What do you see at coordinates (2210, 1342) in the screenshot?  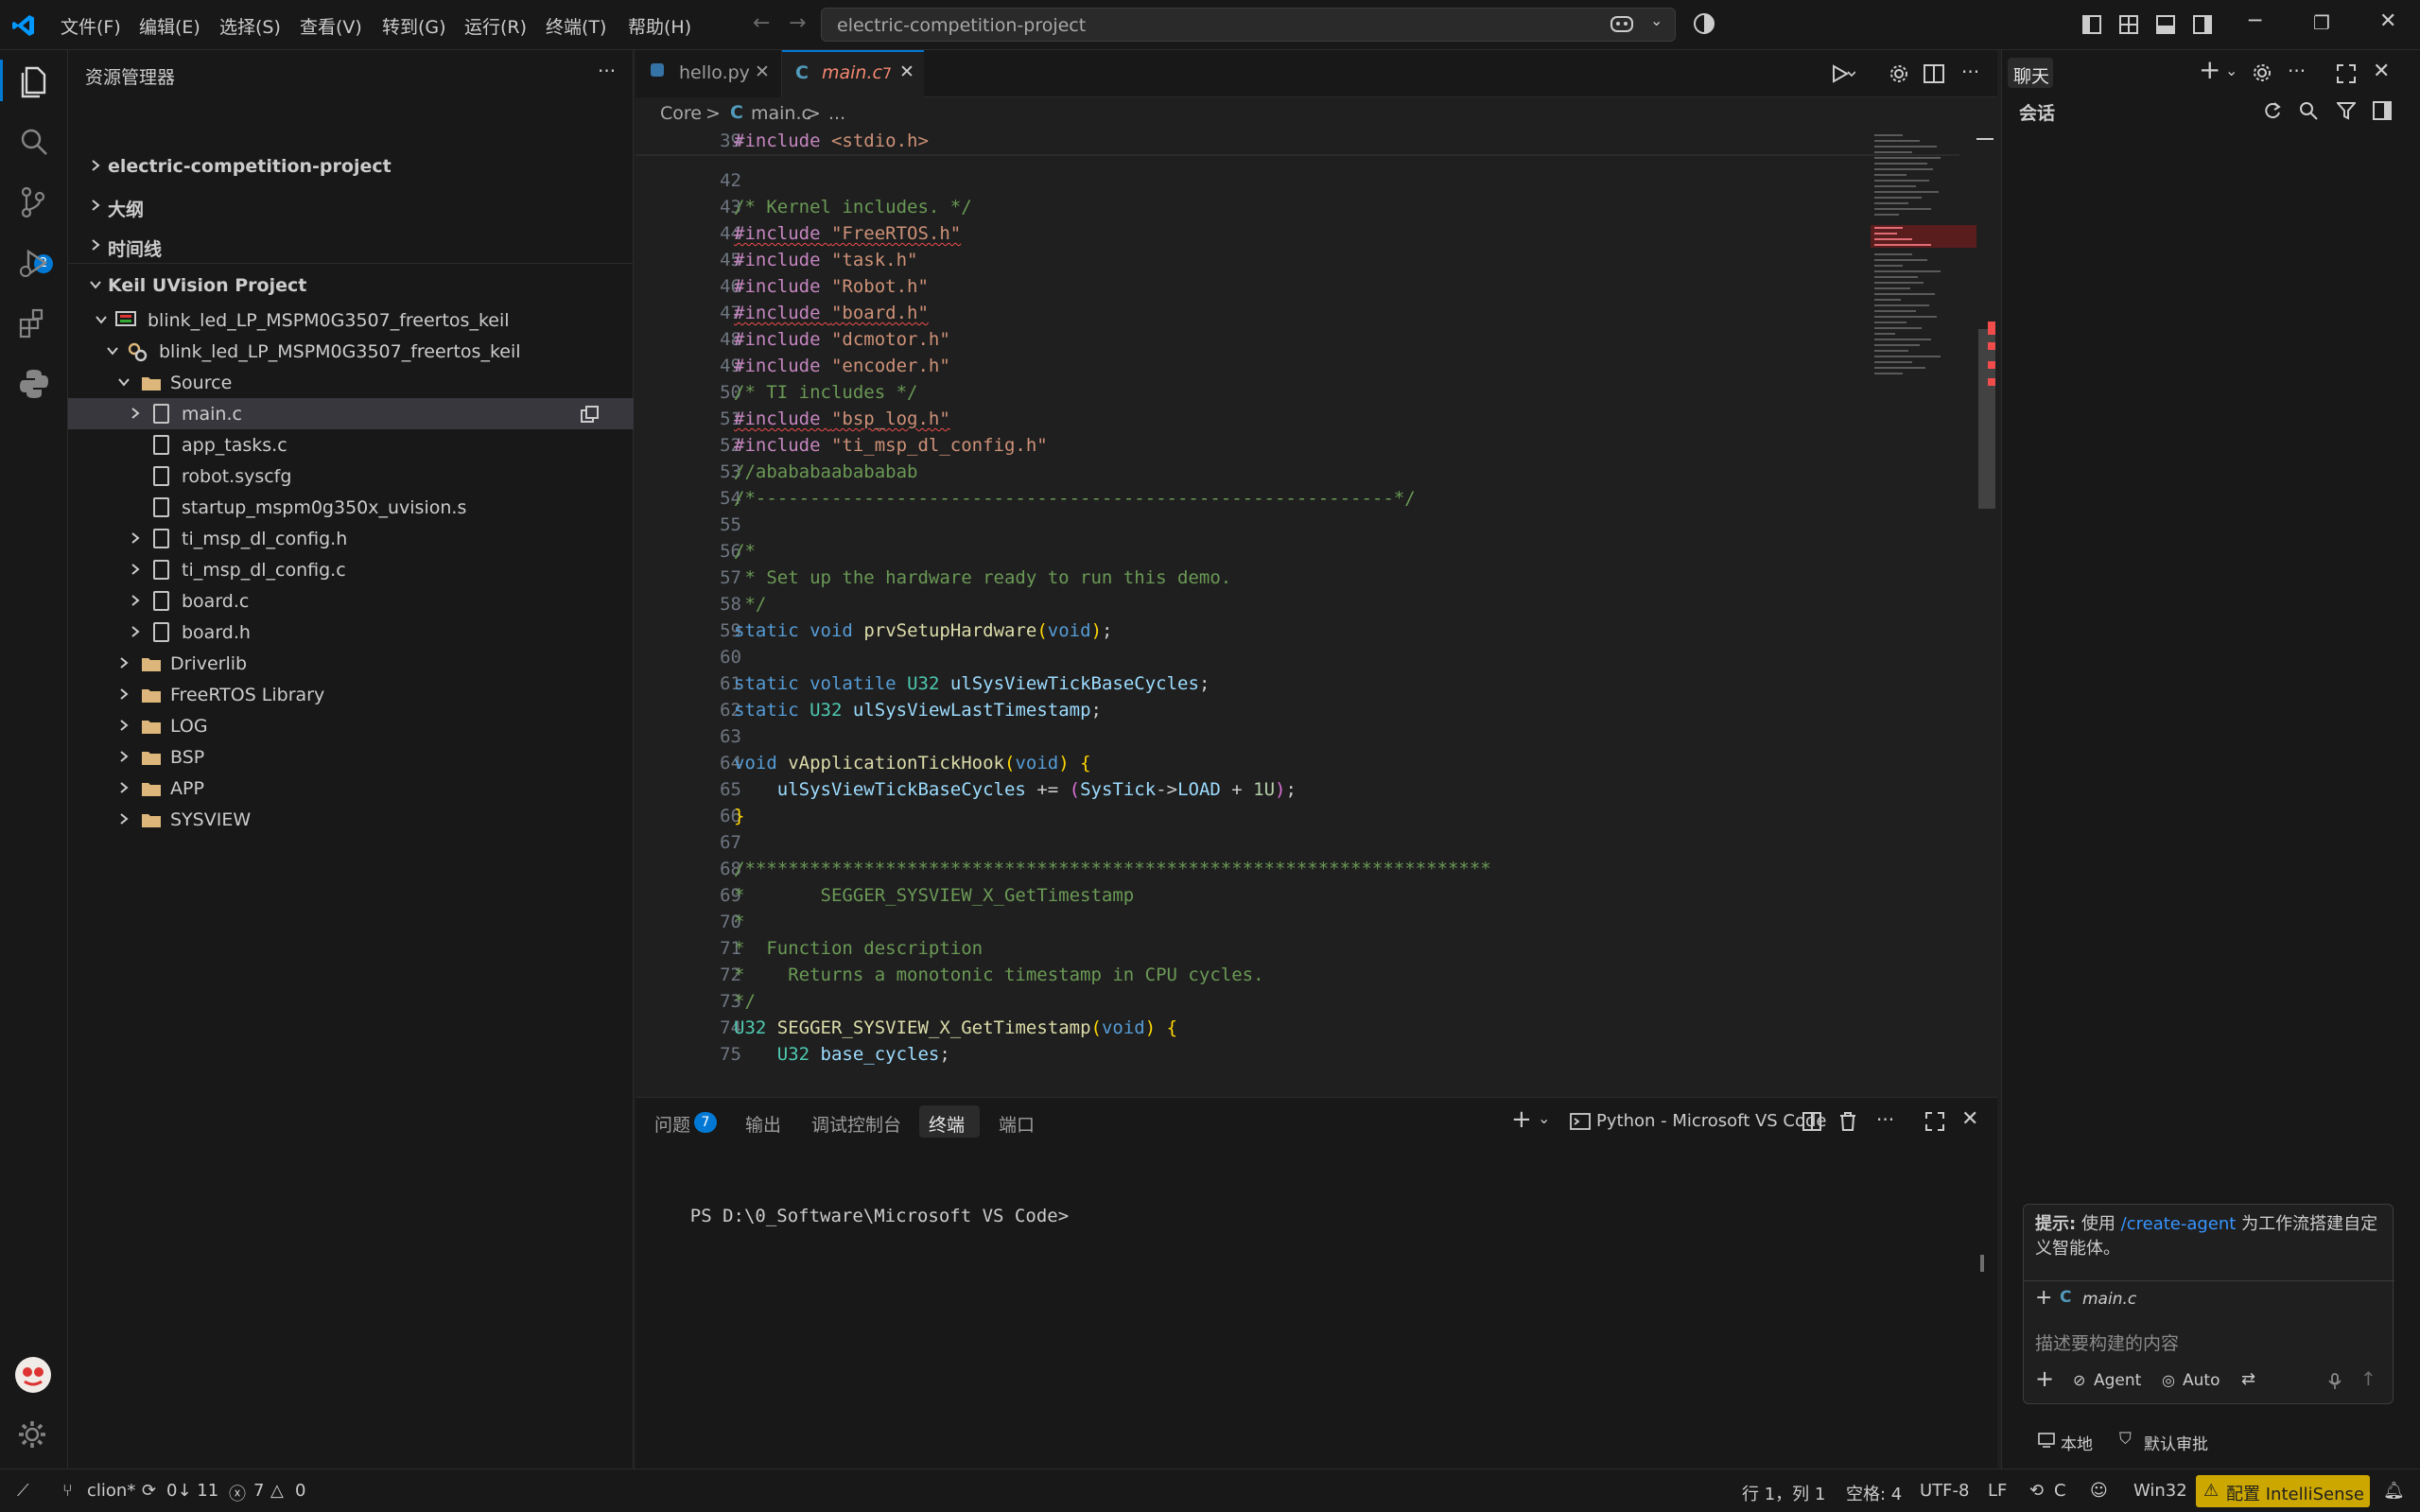 I see `chat-message-input: 描述要构建的内容` at bounding box center [2210, 1342].